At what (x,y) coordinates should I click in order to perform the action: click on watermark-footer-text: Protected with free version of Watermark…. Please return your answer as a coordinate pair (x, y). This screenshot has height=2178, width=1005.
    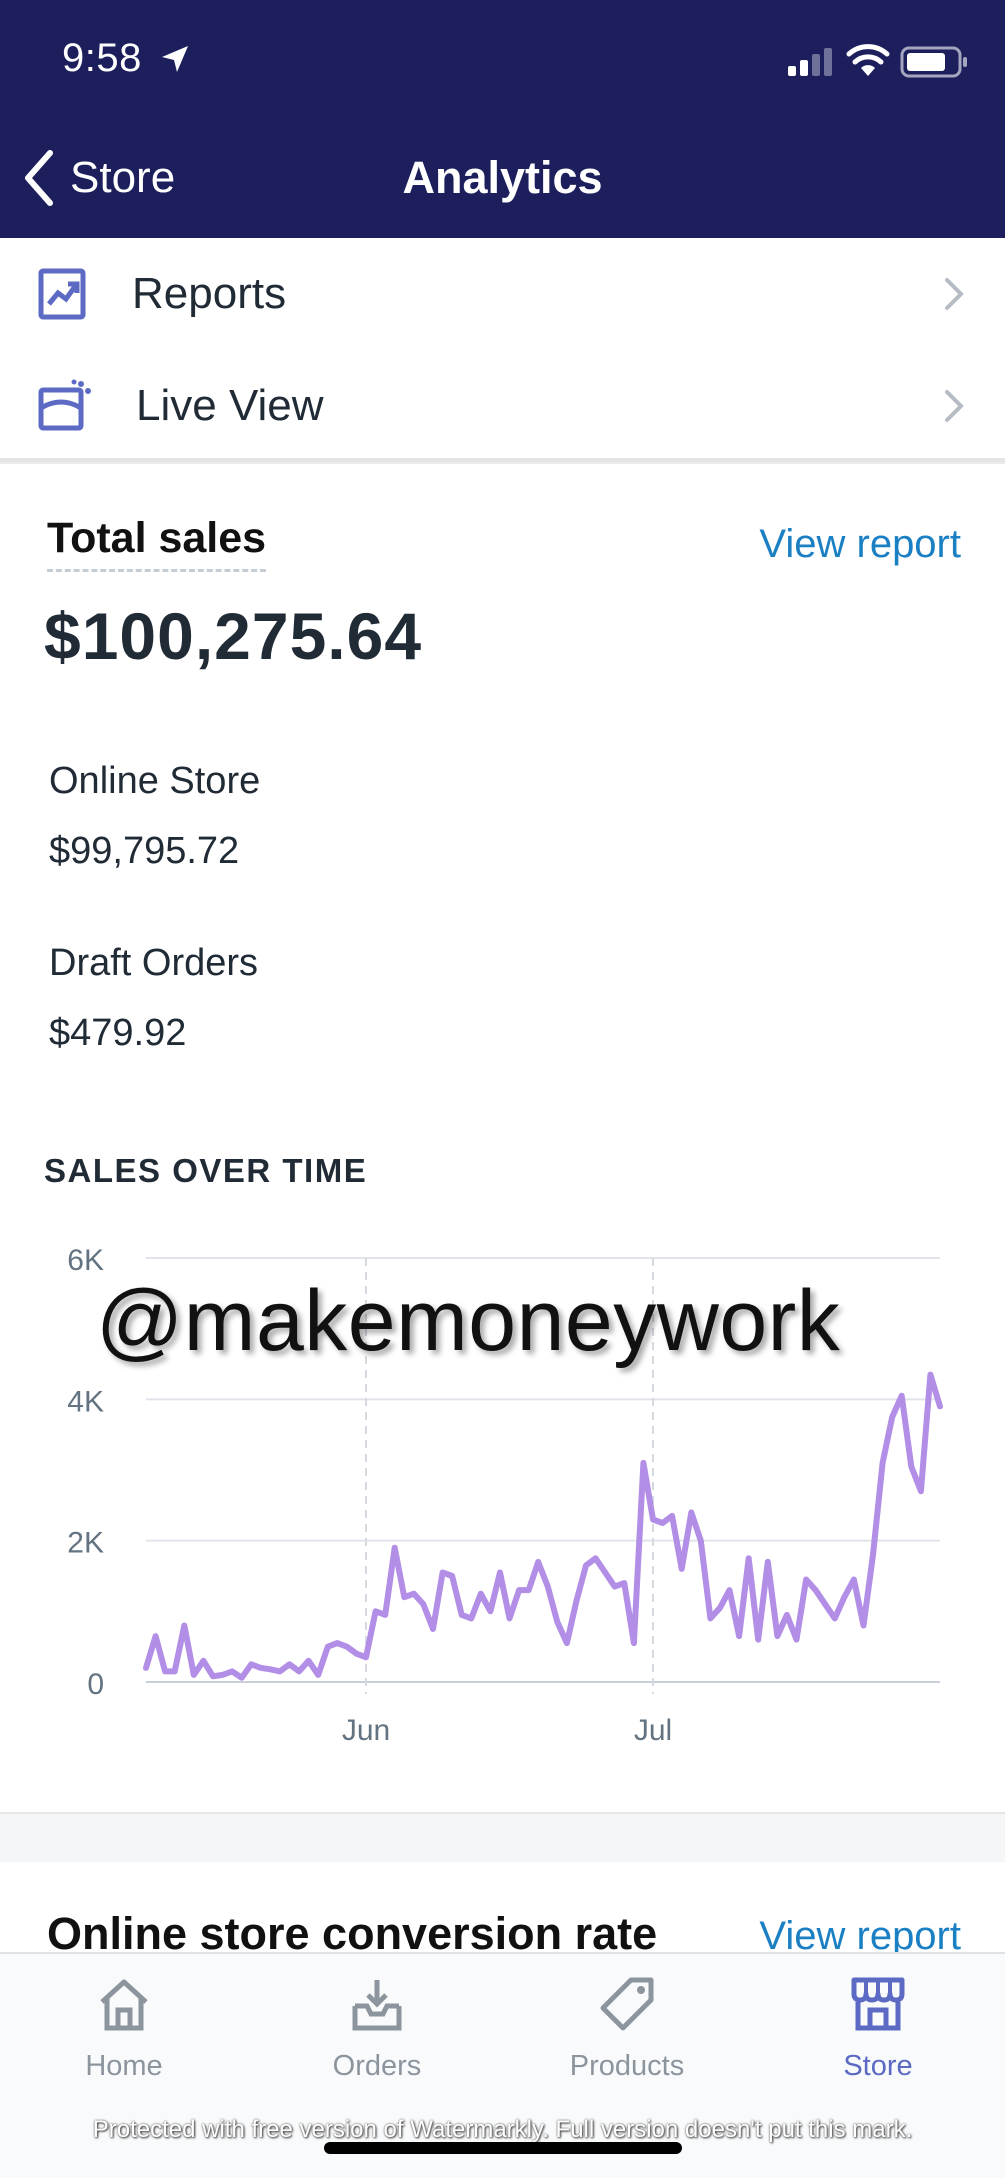
    Looking at the image, I should click on (502, 2129).